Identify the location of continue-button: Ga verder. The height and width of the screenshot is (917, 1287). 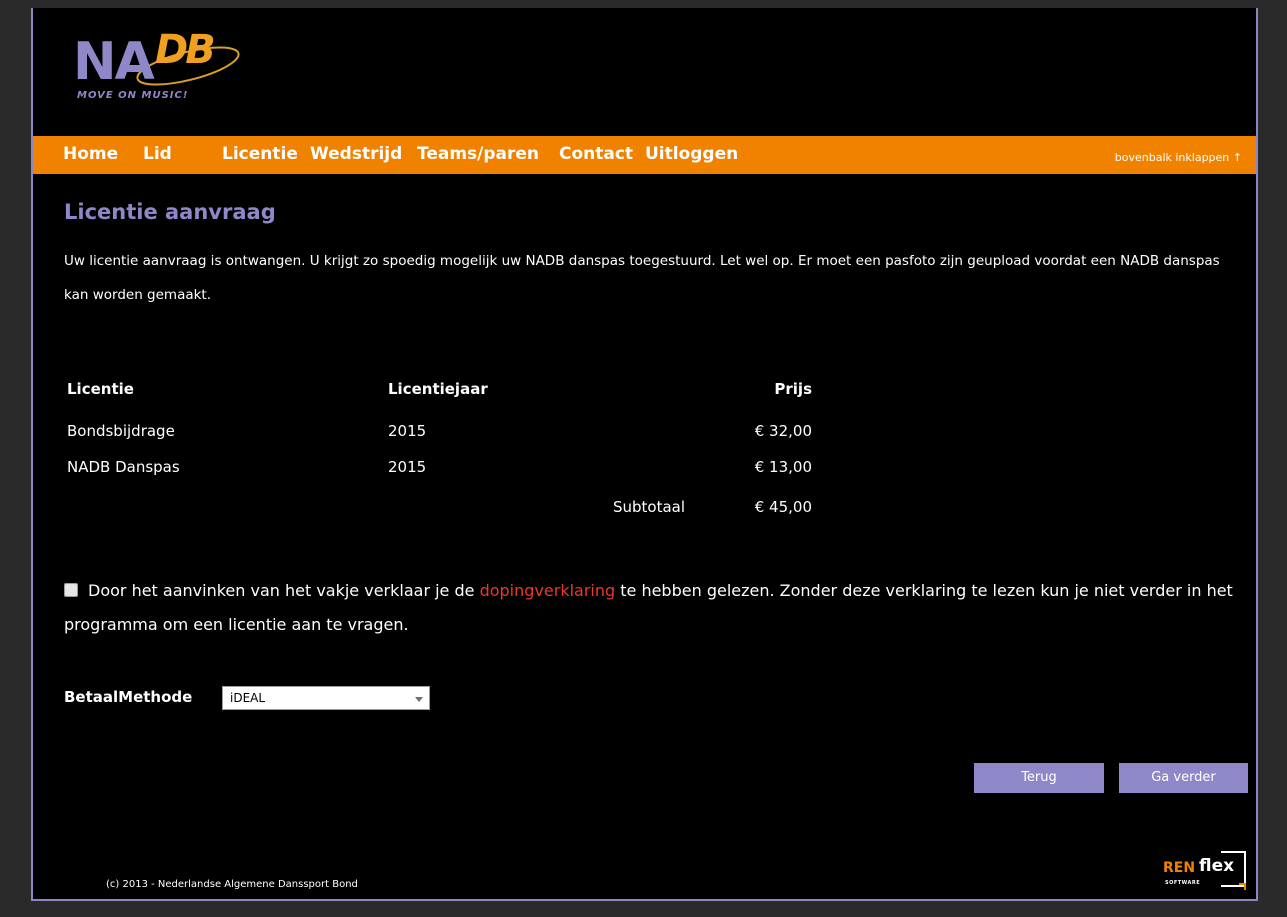
(1183, 778).